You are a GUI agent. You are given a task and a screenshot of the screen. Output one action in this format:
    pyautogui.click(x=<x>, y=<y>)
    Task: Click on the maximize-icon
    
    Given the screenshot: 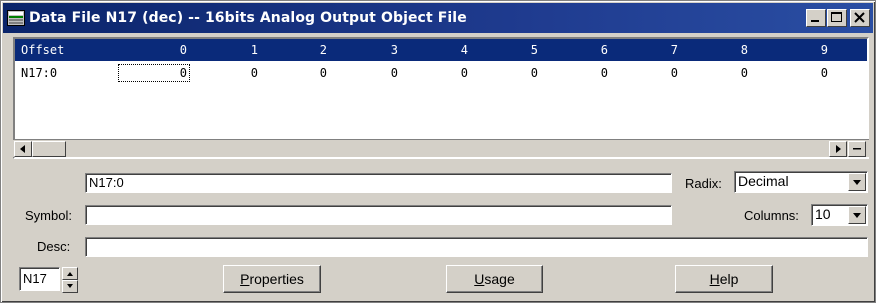 What is the action you would take?
    pyautogui.click(x=837, y=18)
    